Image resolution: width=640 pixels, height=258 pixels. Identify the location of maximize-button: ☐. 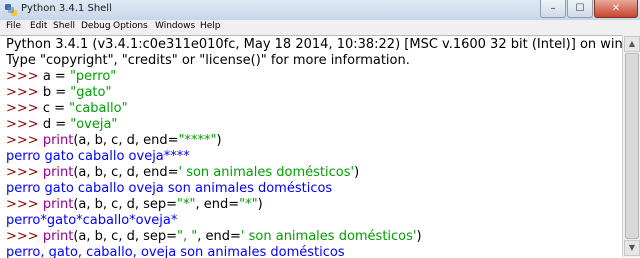
(580, 9).